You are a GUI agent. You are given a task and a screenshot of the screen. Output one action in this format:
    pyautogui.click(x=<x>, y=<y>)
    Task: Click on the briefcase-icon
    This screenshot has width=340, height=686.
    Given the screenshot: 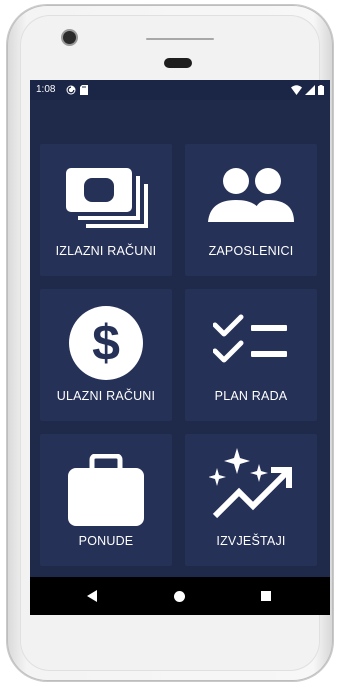 What is the action you would take?
    pyautogui.click(x=106, y=490)
    